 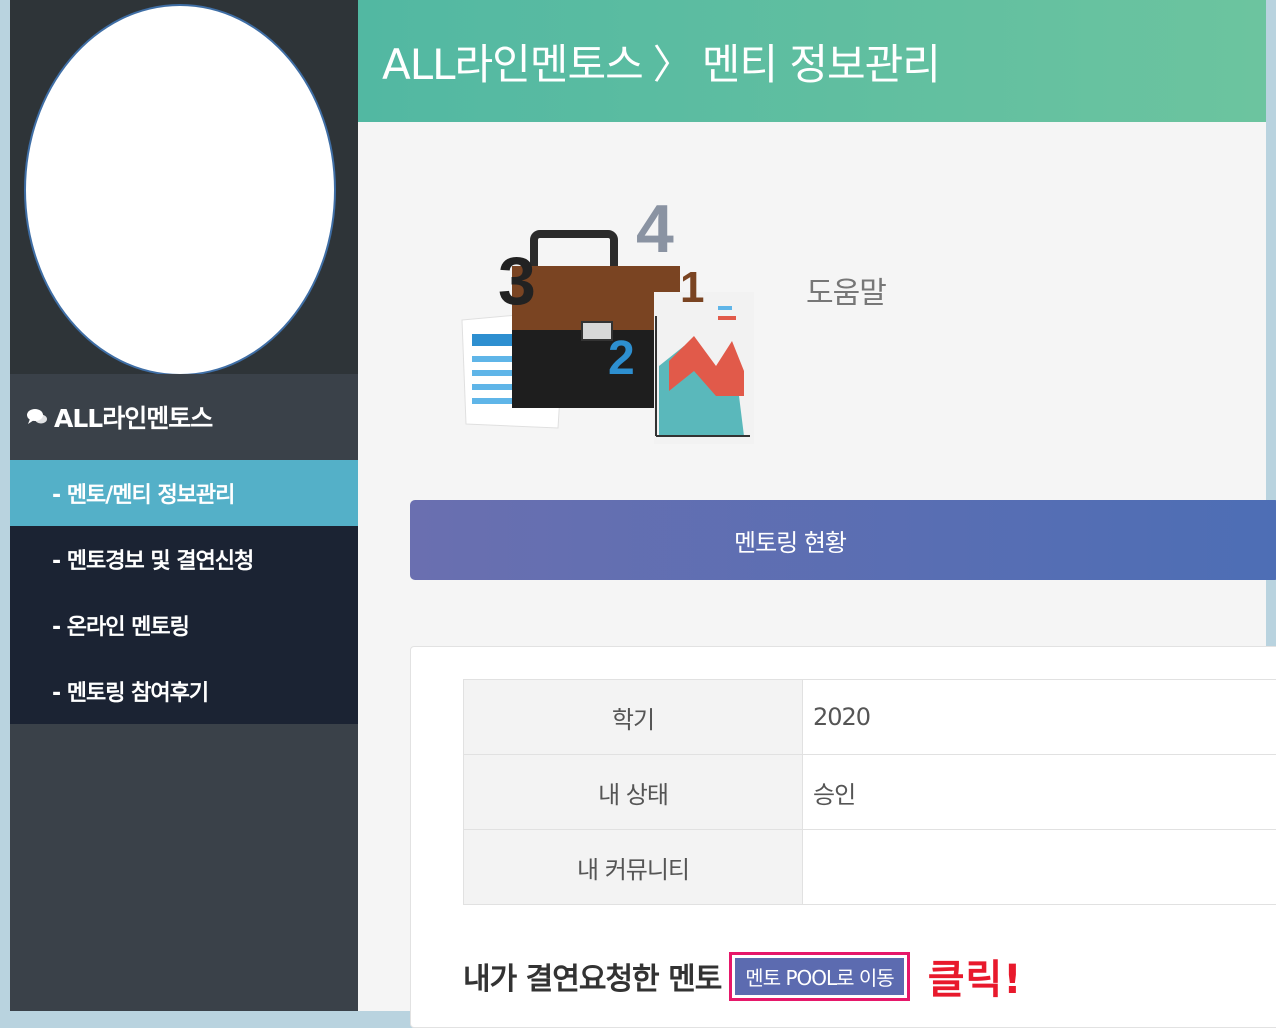 What do you see at coordinates (143, 493) in the screenshot?
I see `sidebar-item-label: - 멘토/멘티 정보관리` at bounding box center [143, 493].